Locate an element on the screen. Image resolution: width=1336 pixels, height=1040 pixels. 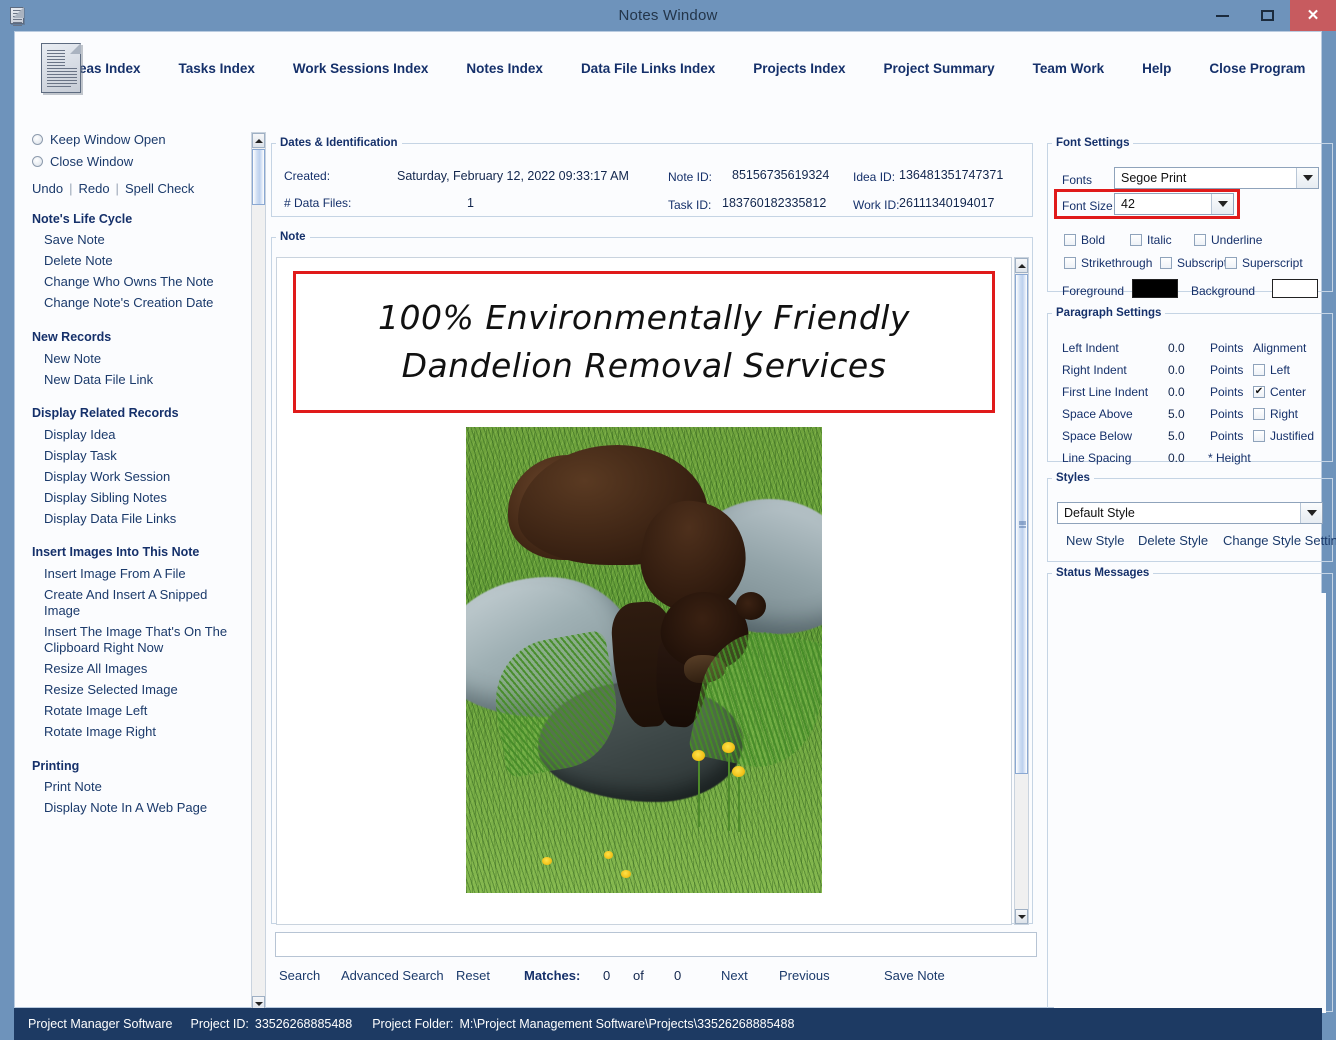
font-size-value: 42 is located at coordinates (1163, 204).